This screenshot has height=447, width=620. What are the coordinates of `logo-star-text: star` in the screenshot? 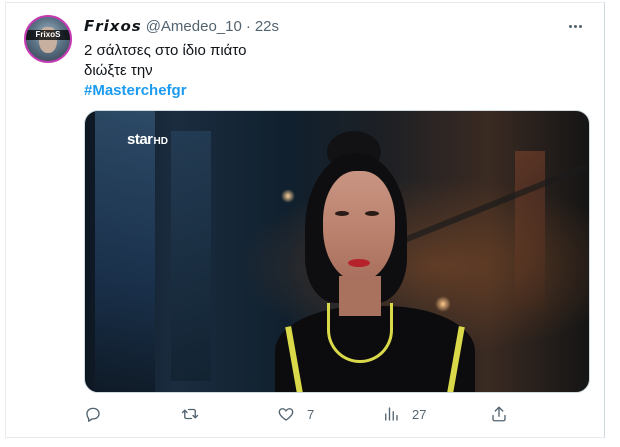 It's located at (140, 139).